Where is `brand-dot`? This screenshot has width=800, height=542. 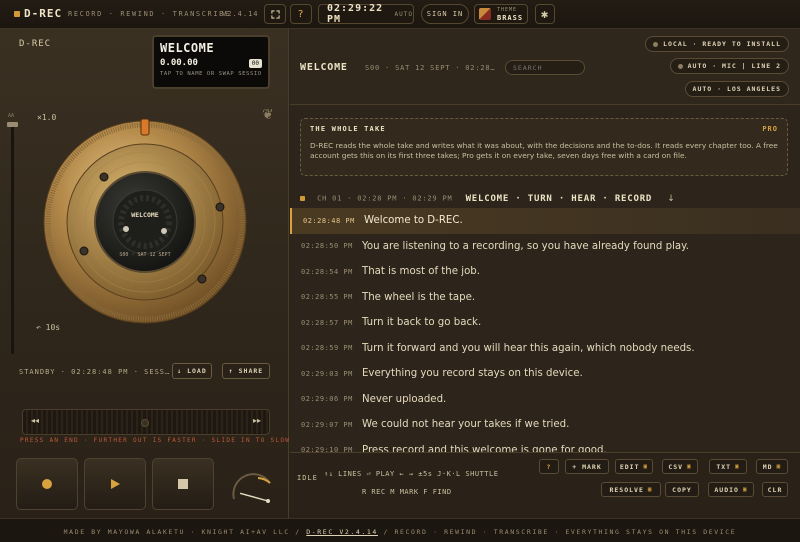
brand-dot is located at coordinates (17, 14).